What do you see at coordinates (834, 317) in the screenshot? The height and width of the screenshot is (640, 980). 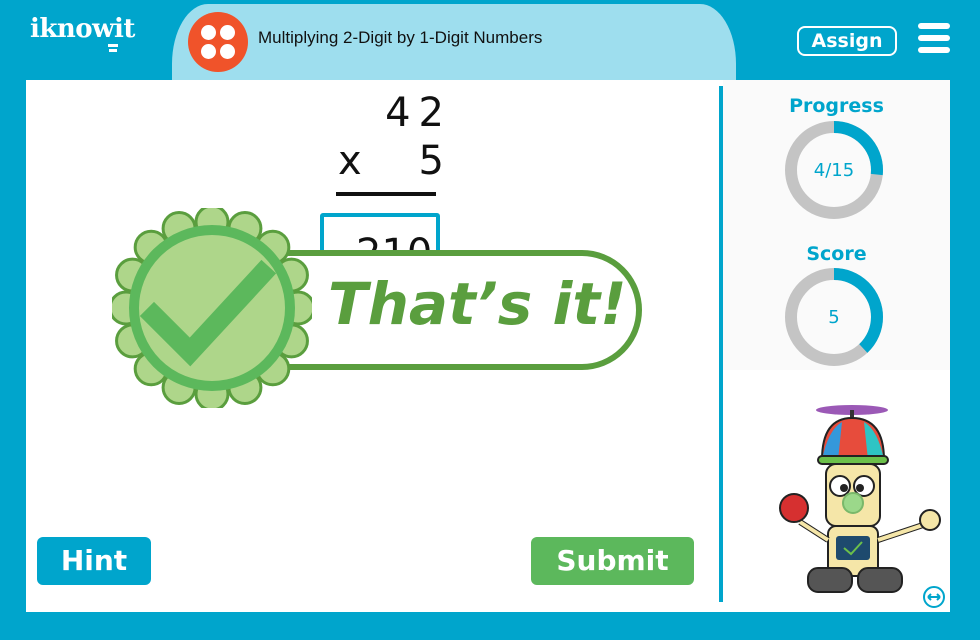 I see `score-value: 5` at bounding box center [834, 317].